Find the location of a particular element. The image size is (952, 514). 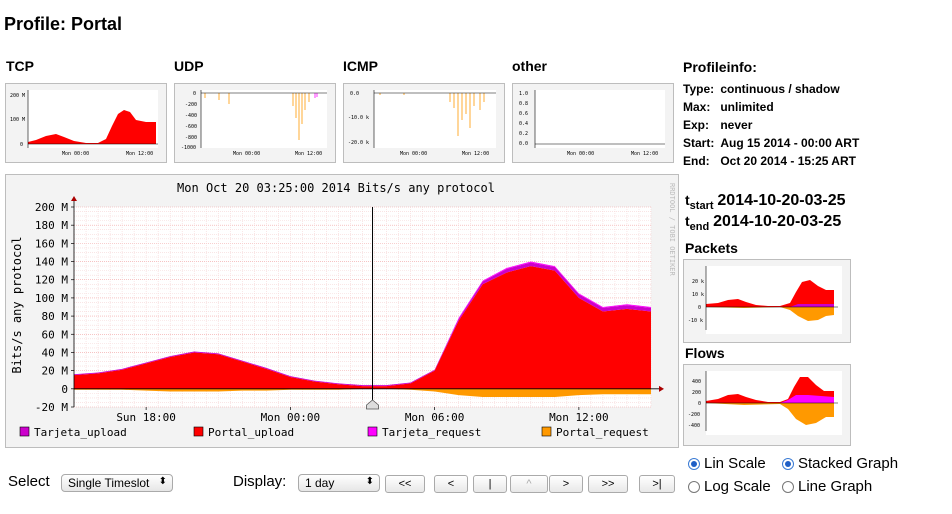

line-graph-radio: Line Graph is located at coordinates (827, 486).